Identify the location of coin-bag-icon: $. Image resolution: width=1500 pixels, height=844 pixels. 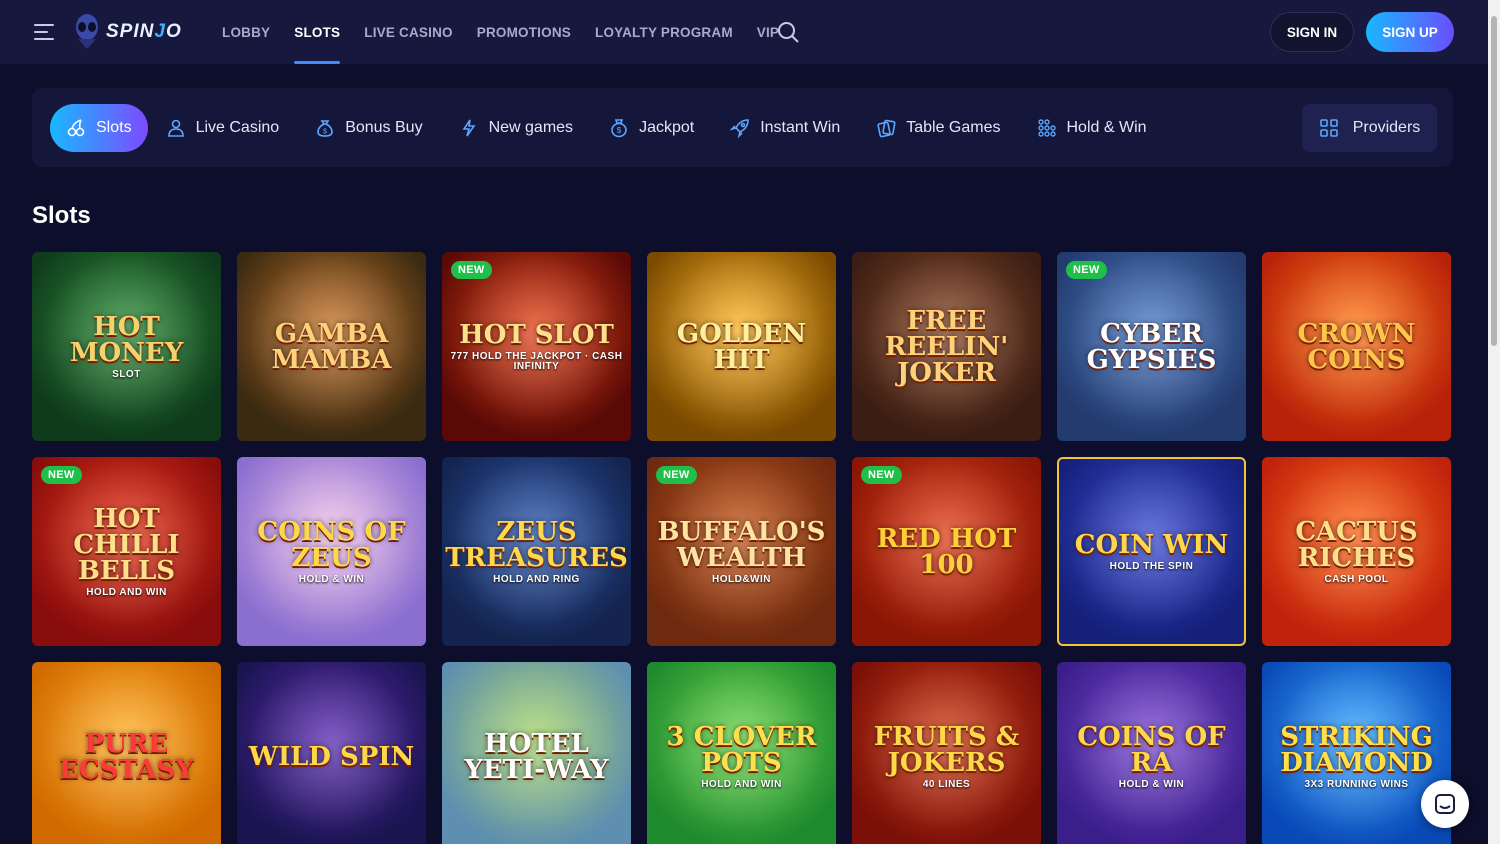
(619, 128).